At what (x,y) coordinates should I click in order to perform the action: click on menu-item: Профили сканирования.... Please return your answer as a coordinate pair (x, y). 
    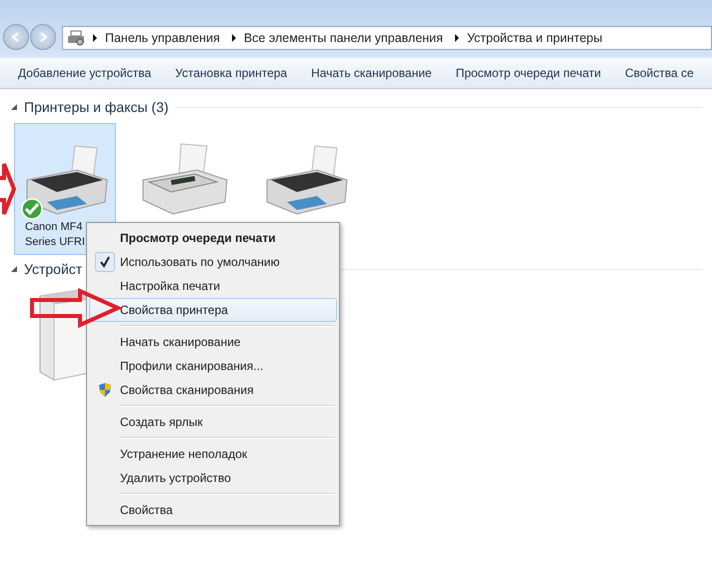
    Looking at the image, I should click on (213, 366).